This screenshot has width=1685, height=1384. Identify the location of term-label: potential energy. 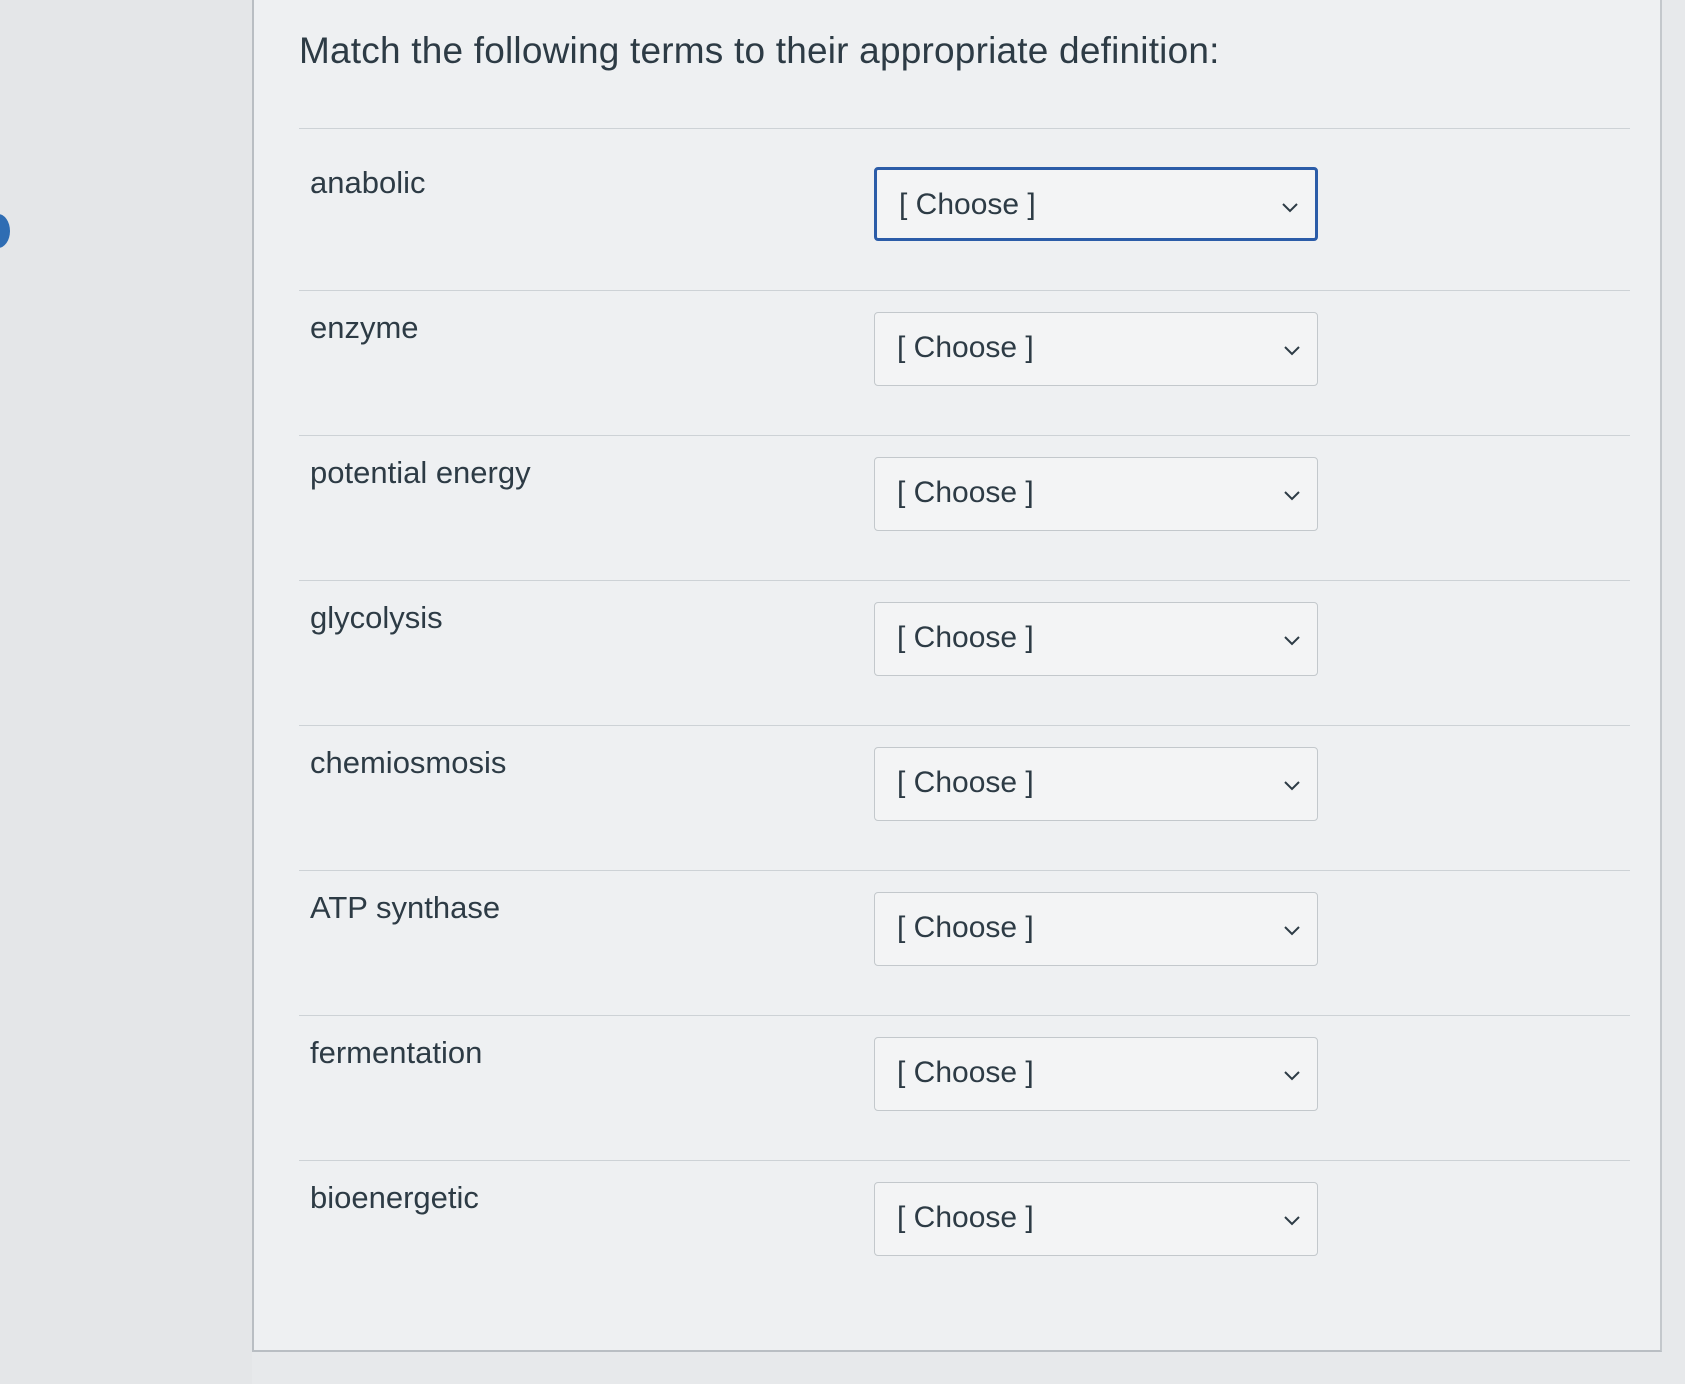
(420, 472).